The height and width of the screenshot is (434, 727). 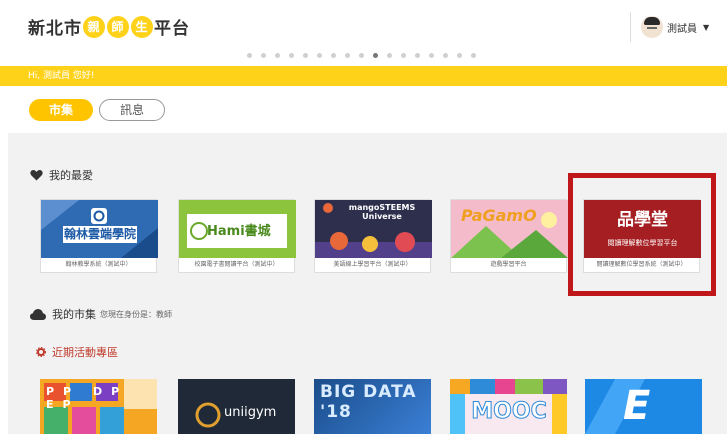 What do you see at coordinates (94, 26) in the screenshot?
I see `brand-circle-1: 親` at bounding box center [94, 26].